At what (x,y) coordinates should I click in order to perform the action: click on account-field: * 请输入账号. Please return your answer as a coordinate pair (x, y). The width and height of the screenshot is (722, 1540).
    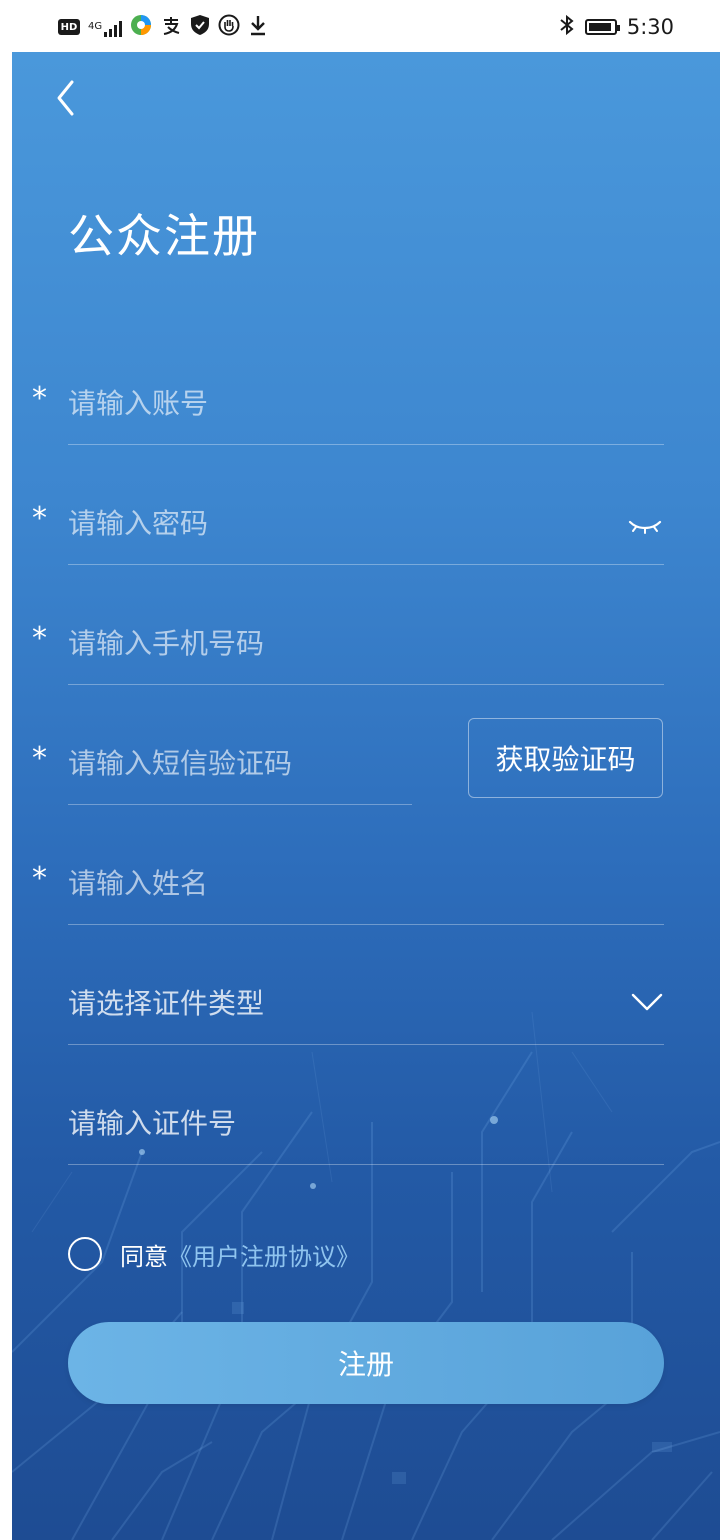
    Looking at the image, I should click on (348, 418).